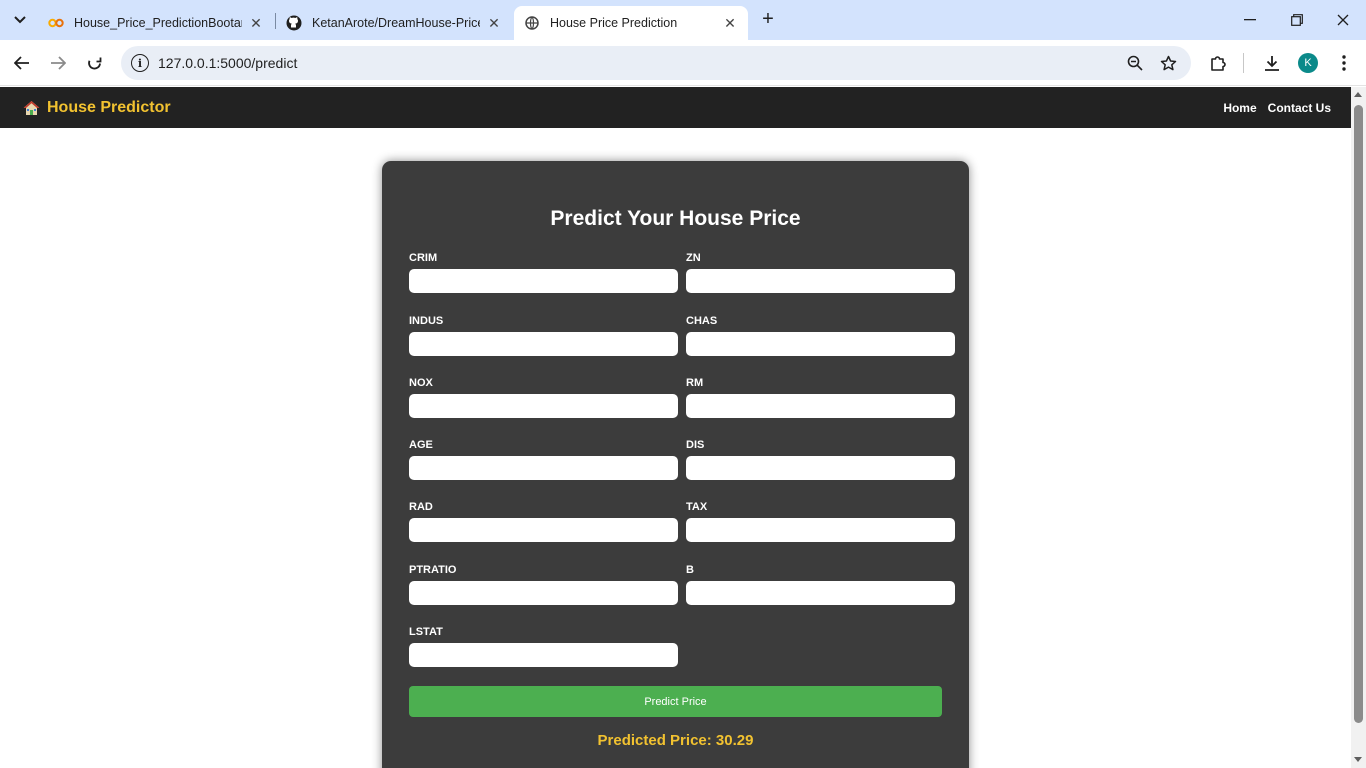 The width and height of the screenshot is (1366, 768). Describe the element at coordinates (228, 63) in the screenshot. I see `url-text: 127.0.0.1:5000/predict` at that location.